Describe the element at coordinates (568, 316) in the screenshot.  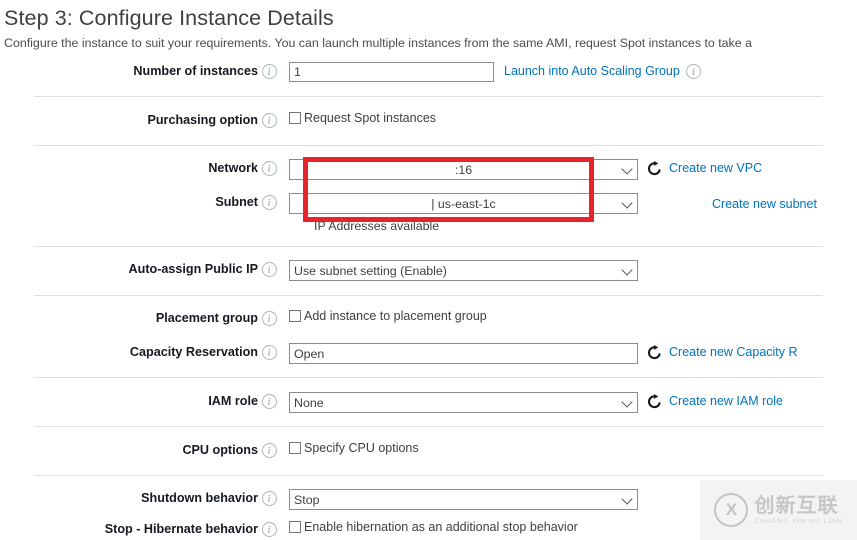
I see `field-placement-group: Add instance to placement group` at that location.